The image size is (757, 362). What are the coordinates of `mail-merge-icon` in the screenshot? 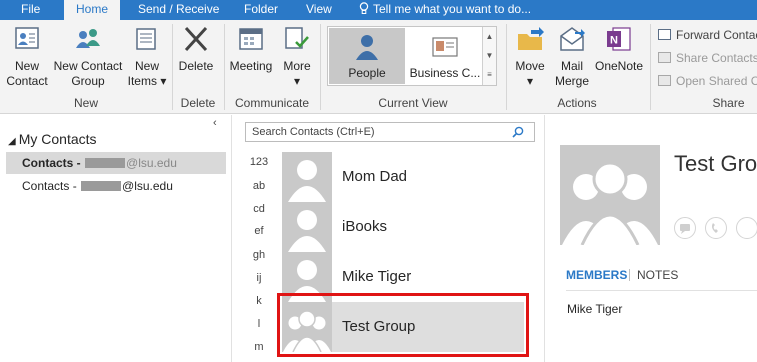 It's located at (572, 39).